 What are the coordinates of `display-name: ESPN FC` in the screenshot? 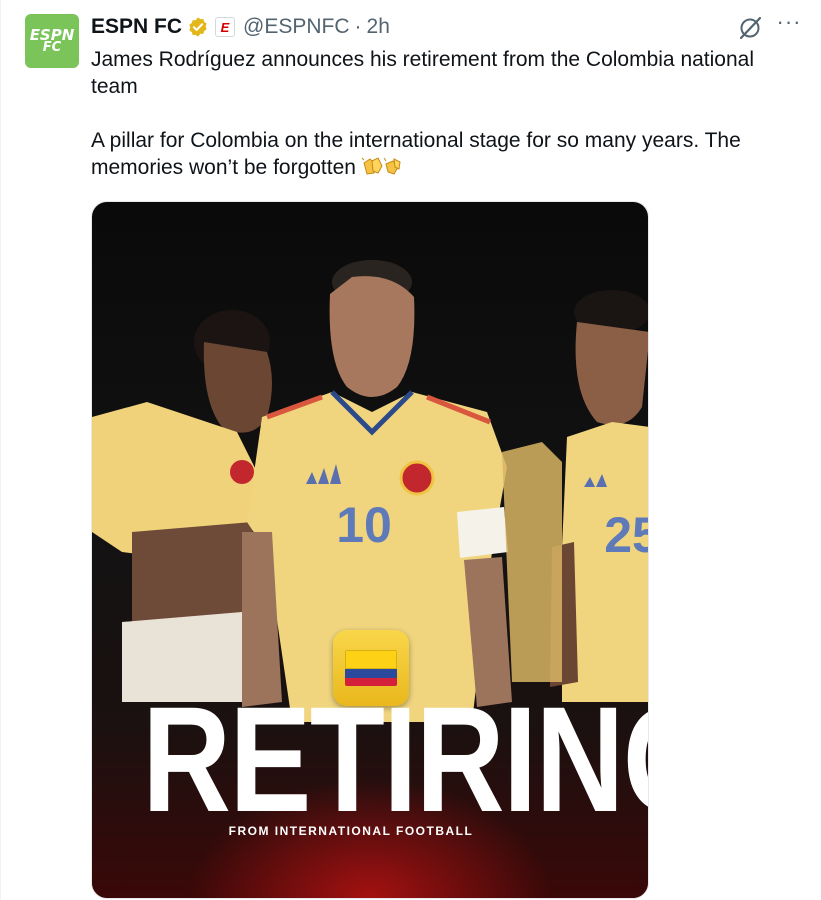 It's located at (136, 27).